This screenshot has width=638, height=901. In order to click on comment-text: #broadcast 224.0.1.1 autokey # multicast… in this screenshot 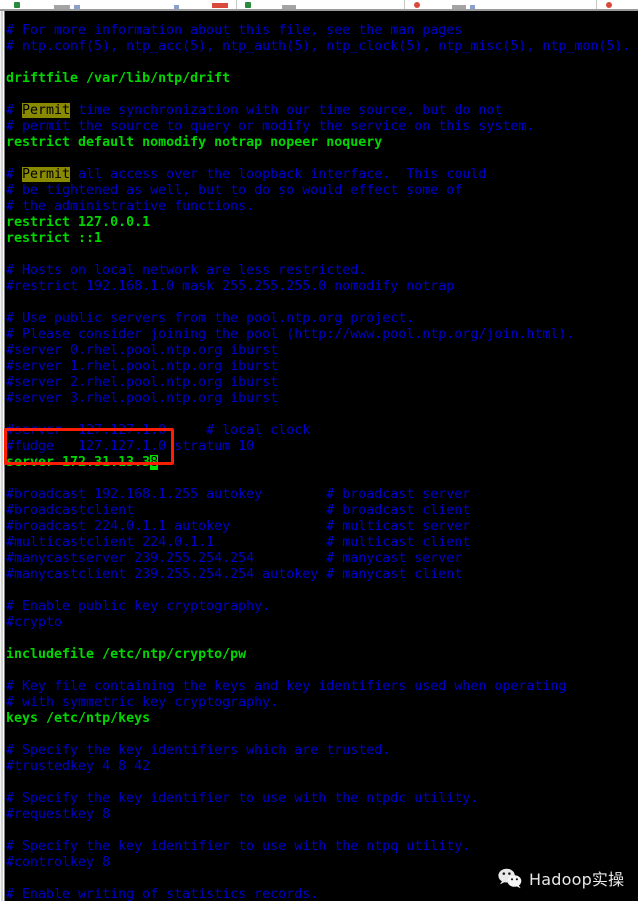, I will do `click(238, 526)`.